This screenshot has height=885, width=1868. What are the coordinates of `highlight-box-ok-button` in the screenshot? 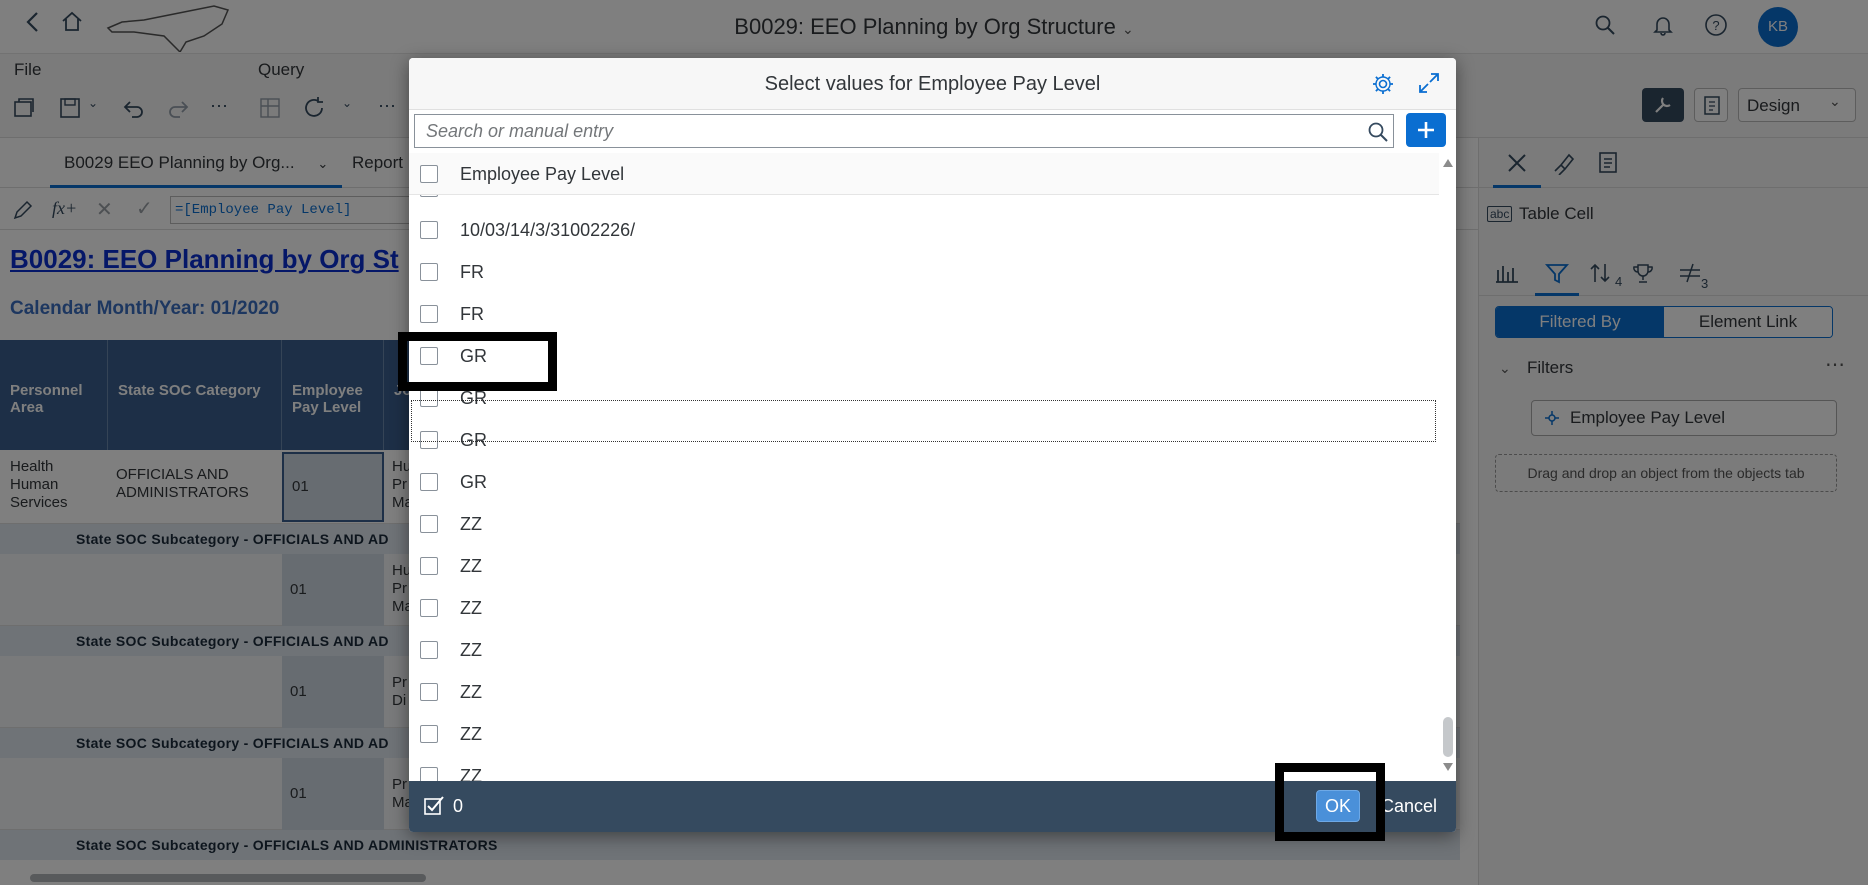 It's located at (1330, 802).